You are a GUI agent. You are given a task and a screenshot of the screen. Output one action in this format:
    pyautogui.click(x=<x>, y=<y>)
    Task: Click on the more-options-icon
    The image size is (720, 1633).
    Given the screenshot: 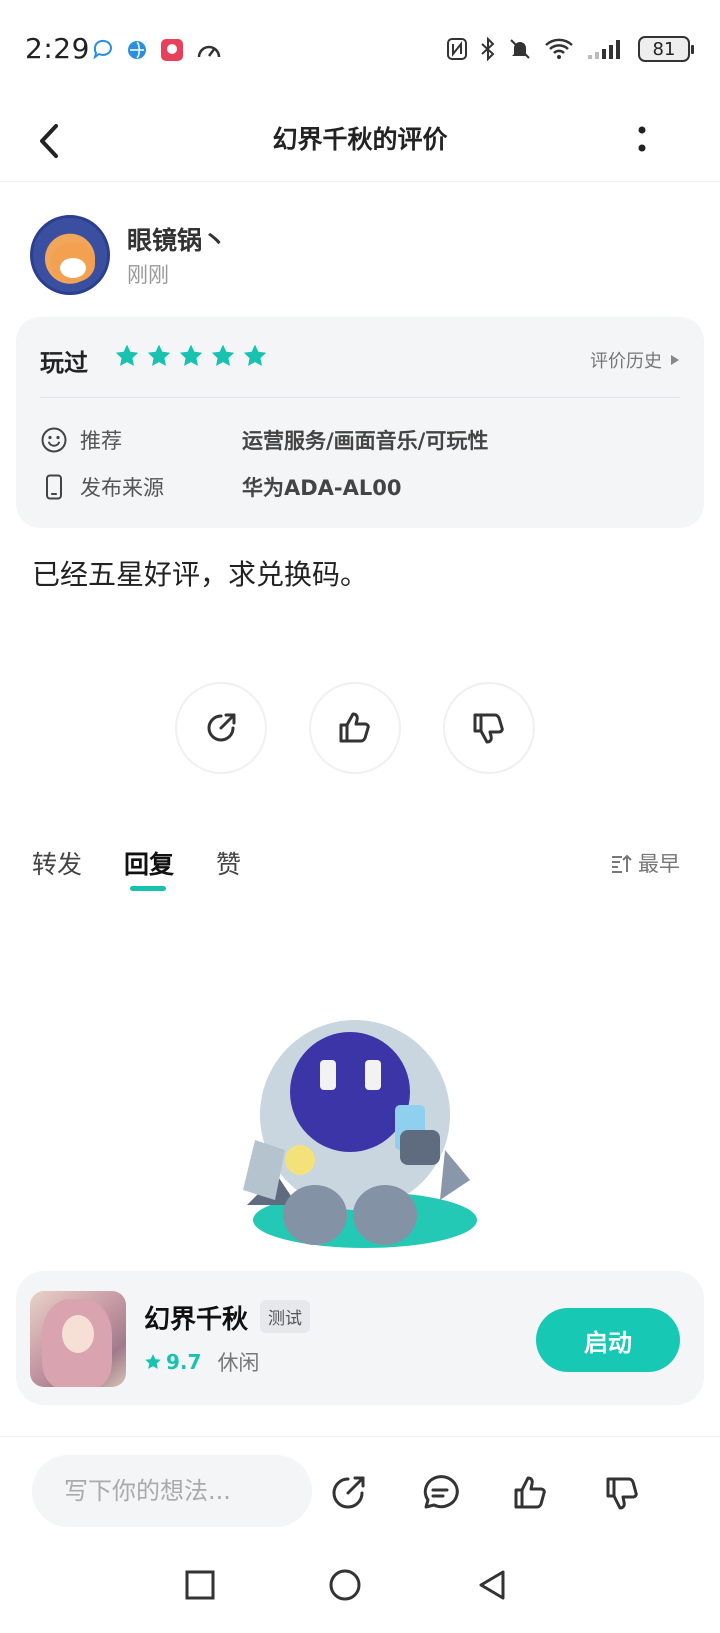 What is the action you would take?
    pyautogui.click(x=642, y=140)
    